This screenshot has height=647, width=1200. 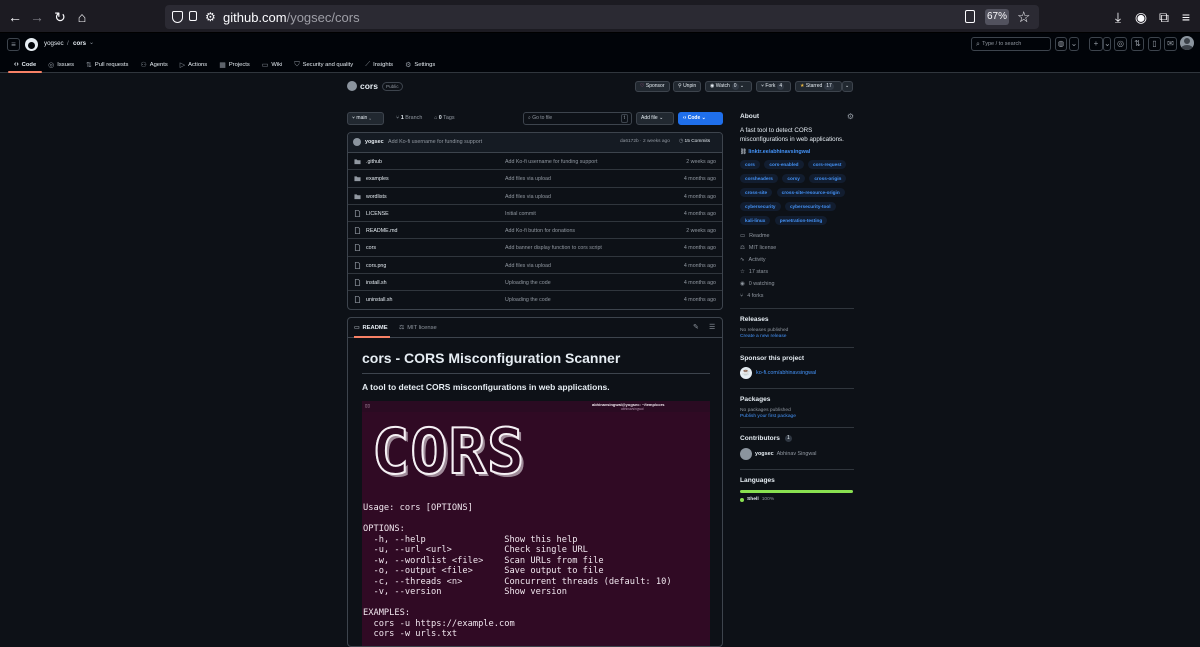 I want to click on repo-name: cors, so click(x=369, y=86).